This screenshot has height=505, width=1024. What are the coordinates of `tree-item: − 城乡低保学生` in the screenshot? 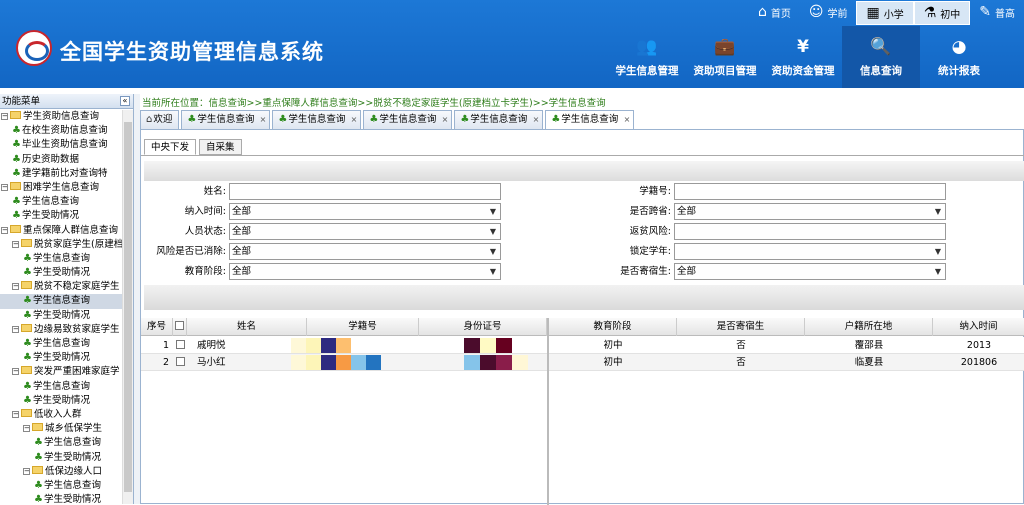 It's located at (61, 429).